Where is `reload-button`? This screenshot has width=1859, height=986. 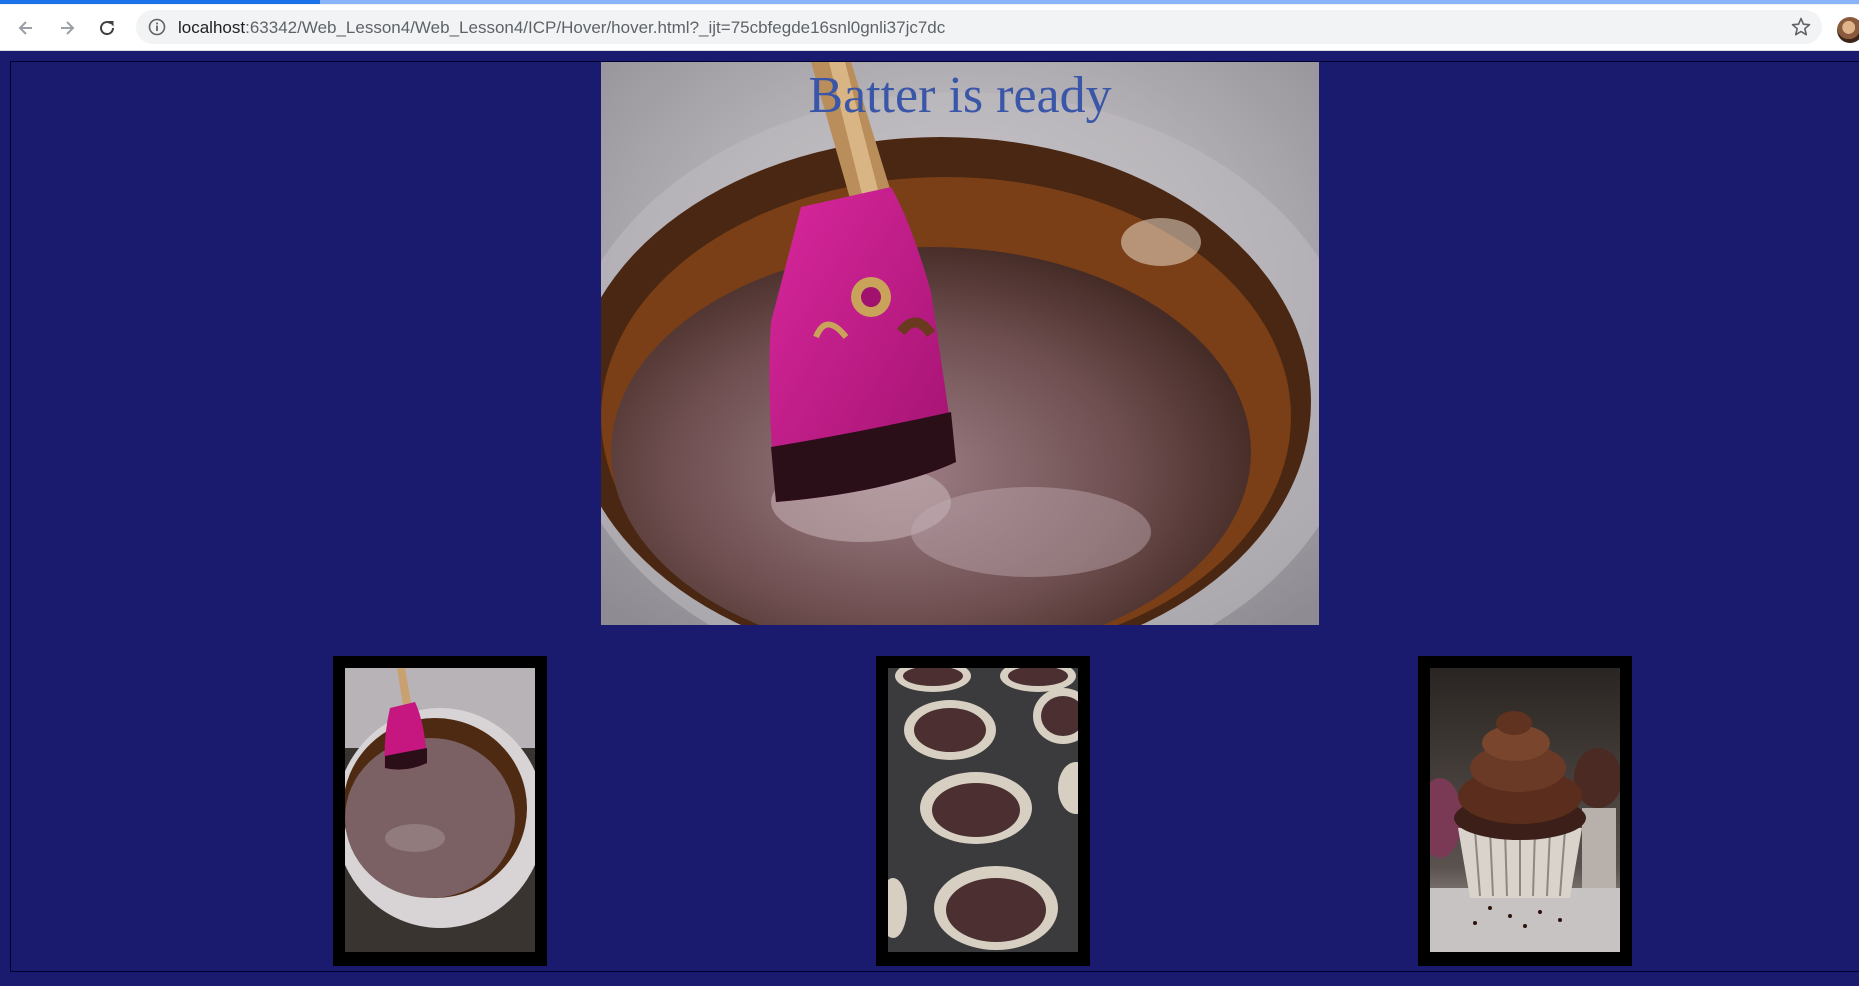 reload-button is located at coordinates (107, 28).